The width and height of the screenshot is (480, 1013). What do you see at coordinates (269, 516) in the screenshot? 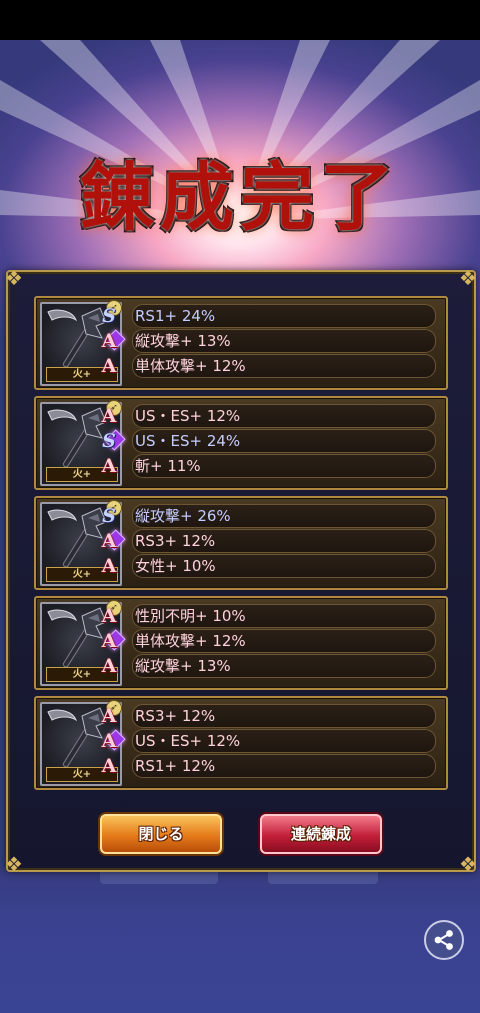
I see `bonus-row: S 縦攻撃+ 26%` at bounding box center [269, 516].